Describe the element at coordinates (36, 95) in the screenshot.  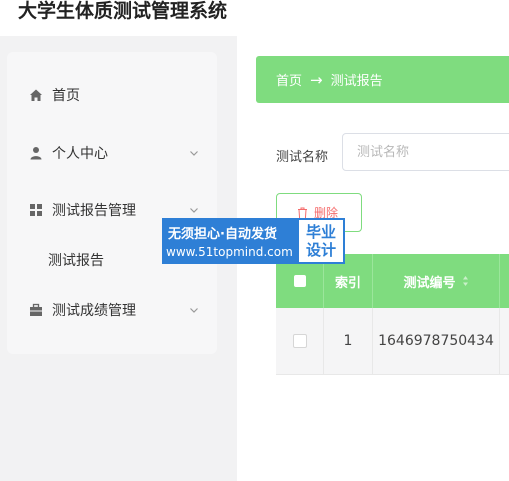
I see `home-icon` at that location.